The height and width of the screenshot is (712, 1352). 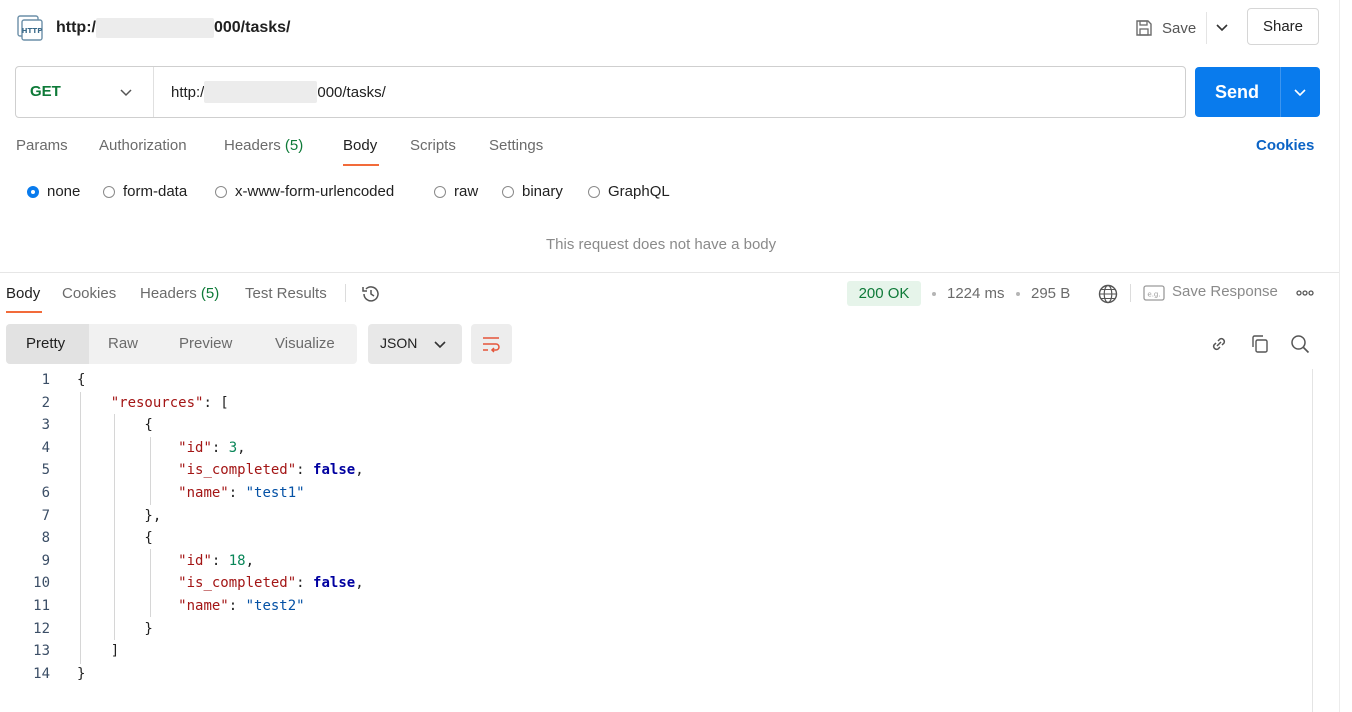 What do you see at coordinates (656, 583) in the screenshot?
I see `code-line: 10 "is_completed": false,` at bounding box center [656, 583].